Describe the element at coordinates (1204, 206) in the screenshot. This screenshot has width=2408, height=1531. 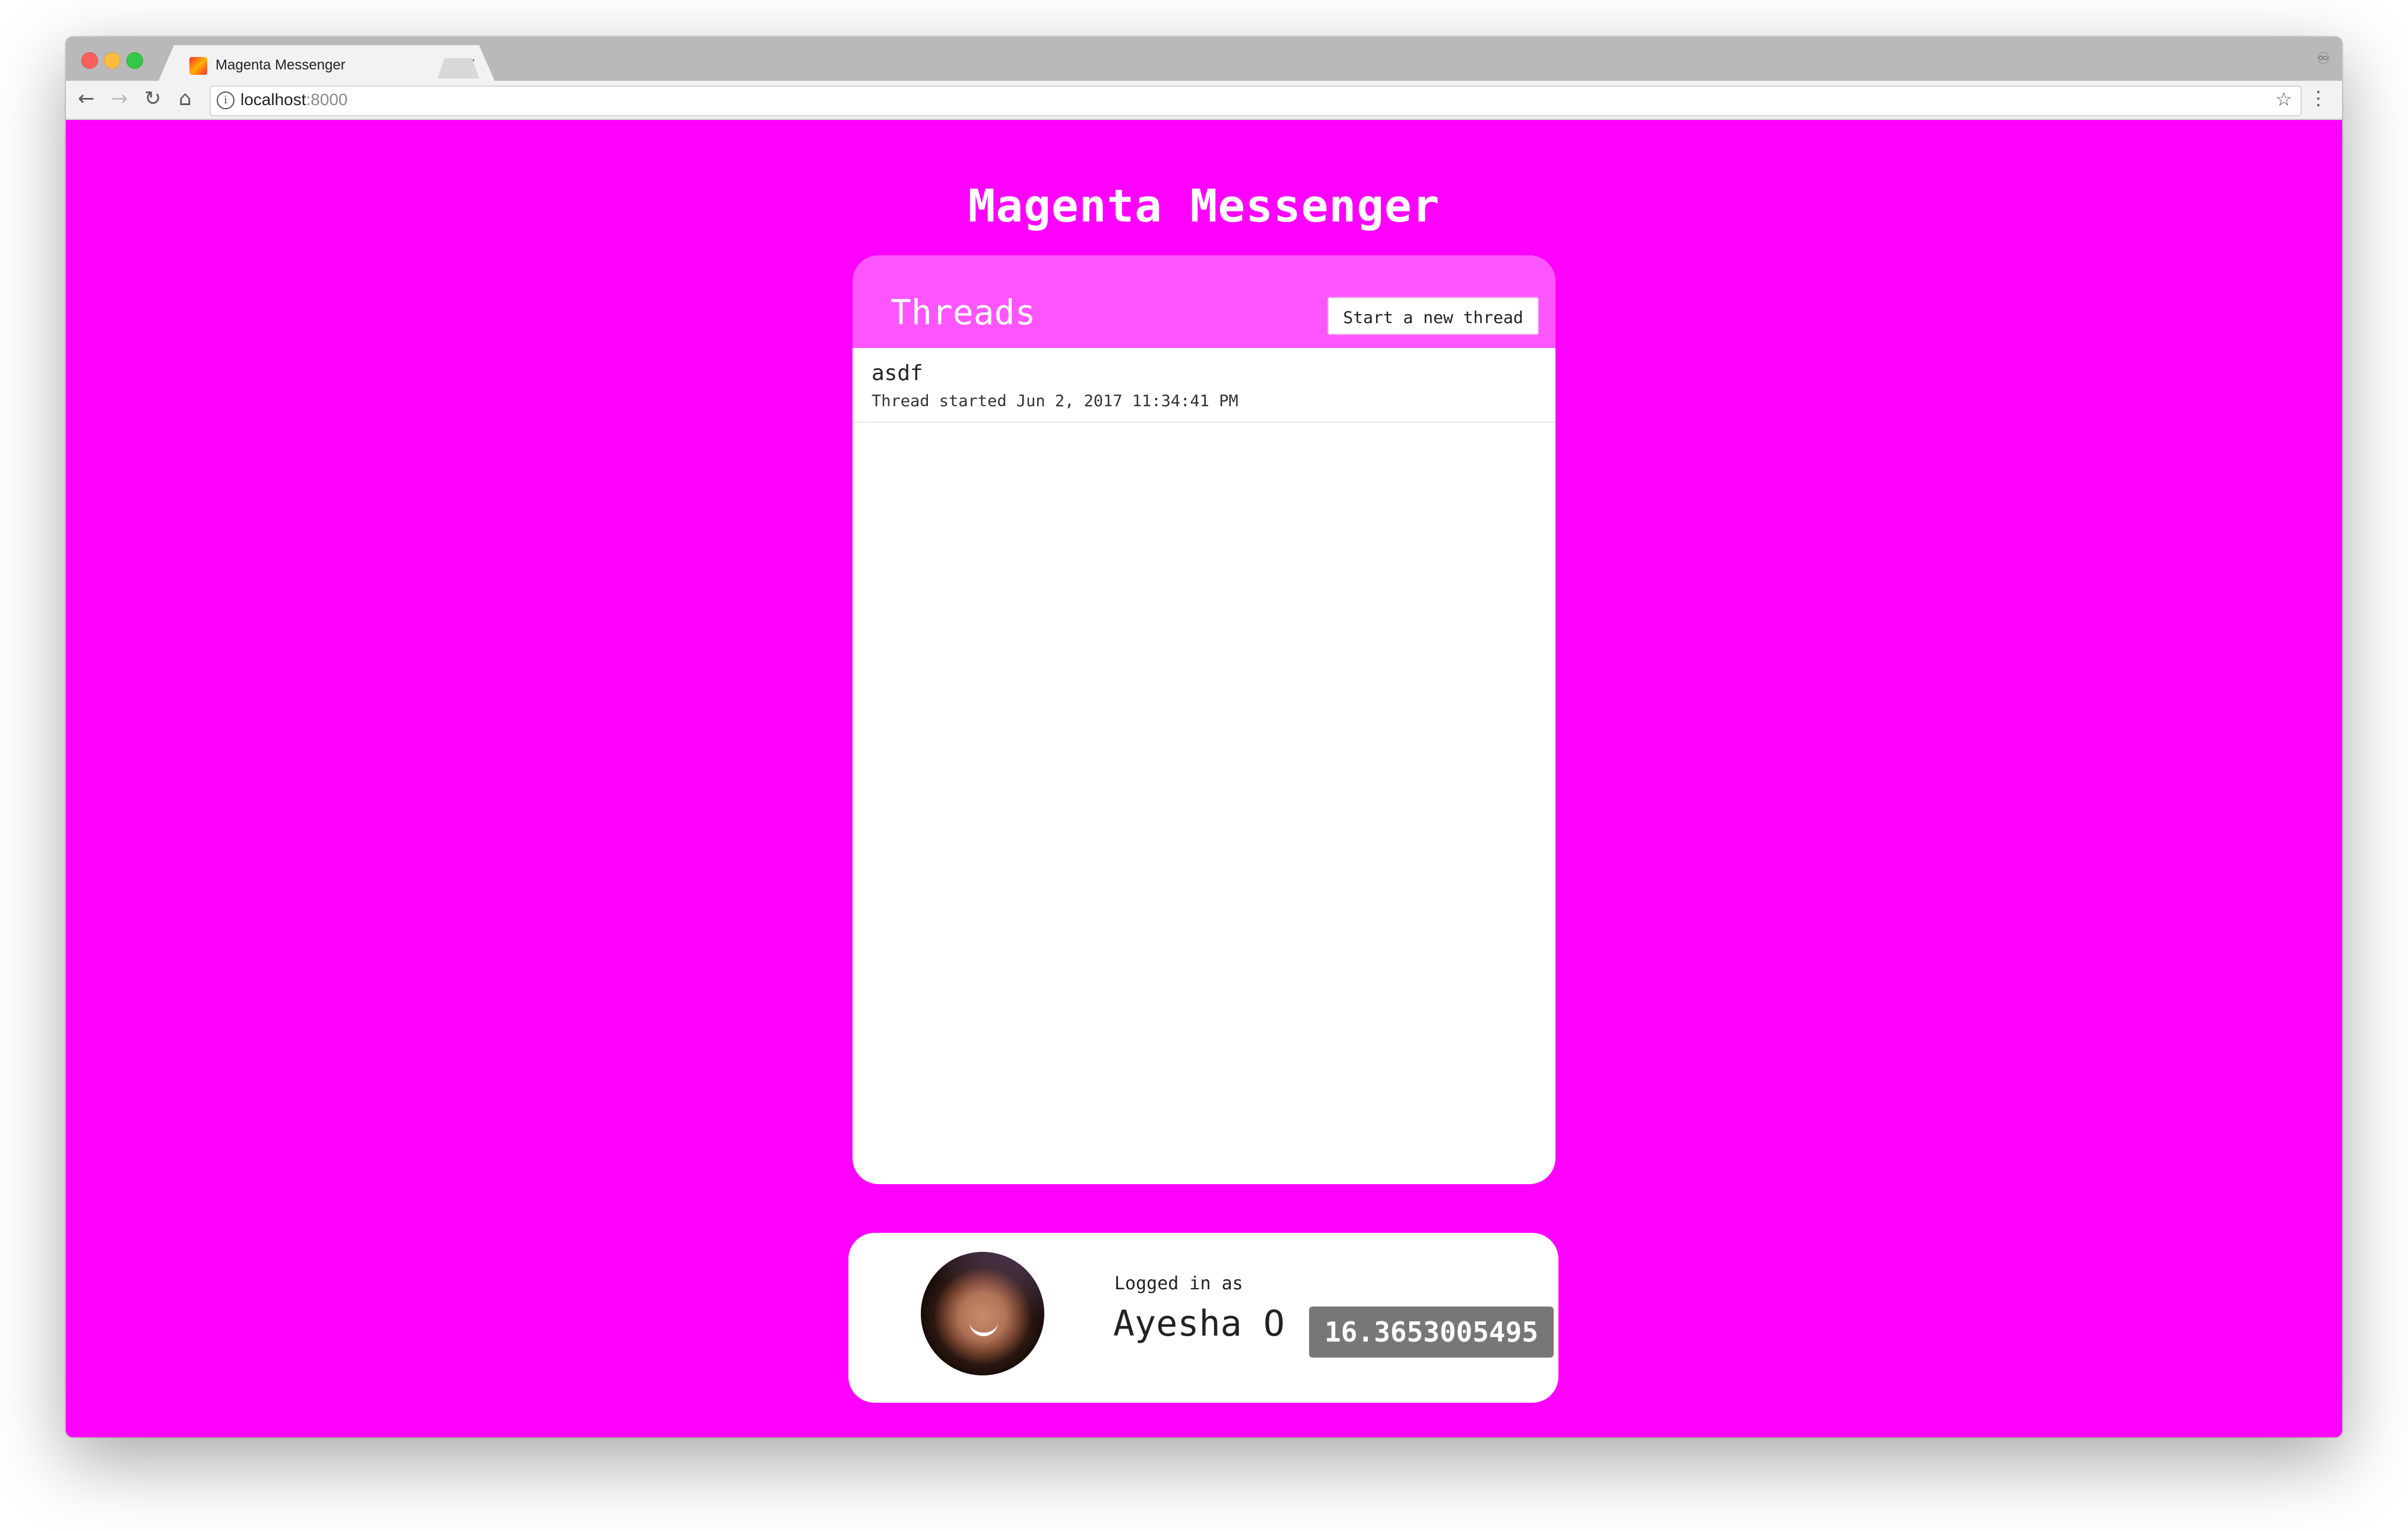
I see `page-title: Magenta Messenger` at that location.